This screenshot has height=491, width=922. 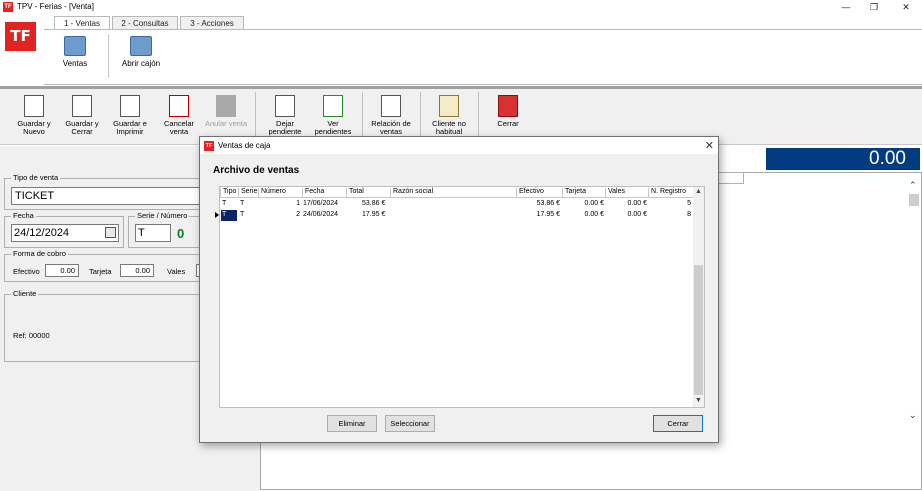 What do you see at coordinates (410, 423) in the screenshot?
I see `seleccionar-button: Seleccionar` at bounding box center [410, 423].